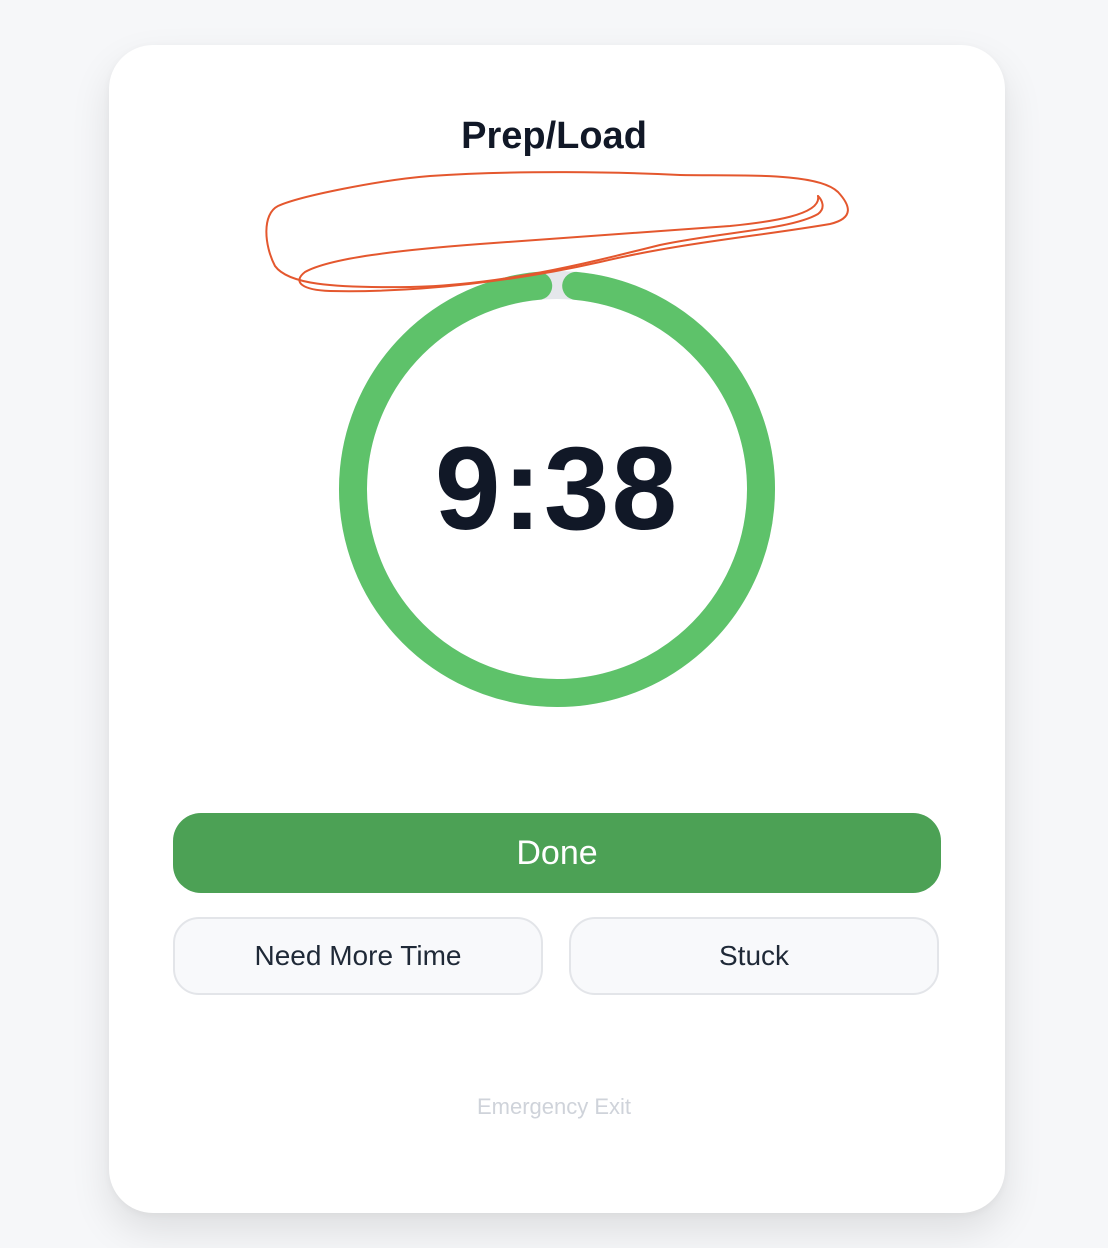  What do you see at coordinates (554, 1107) in the screenshot?
I see `emergency-exit-link: Emergency Exit` at bounding box center [554, 1107].